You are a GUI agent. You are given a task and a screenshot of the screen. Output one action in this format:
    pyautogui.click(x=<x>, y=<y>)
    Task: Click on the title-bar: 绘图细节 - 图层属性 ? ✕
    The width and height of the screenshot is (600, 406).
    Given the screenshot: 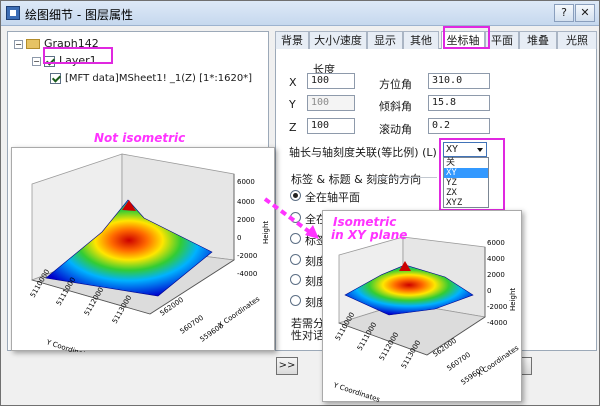 What is the action you would take?
    pyautogui.click(x=300, y=13)
    